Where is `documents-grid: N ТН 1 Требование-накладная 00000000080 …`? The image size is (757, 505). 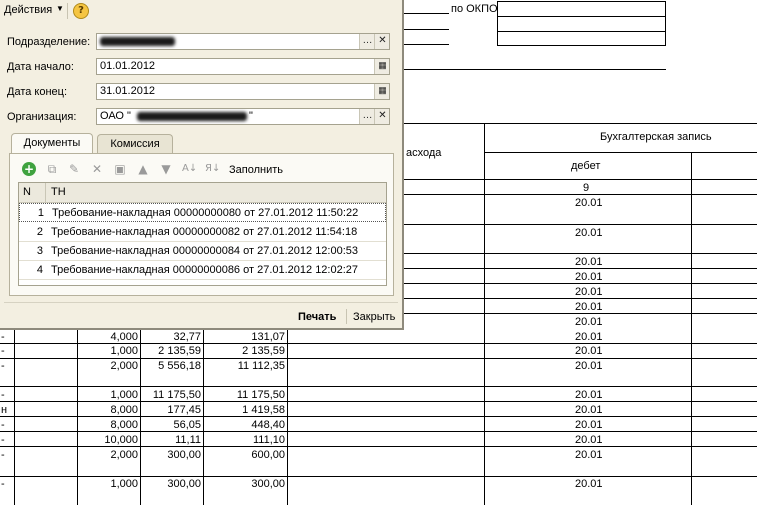 documents-grid: N ТН 1 Требование-накладная 00000000080 … is located at coordinates (202, 234).